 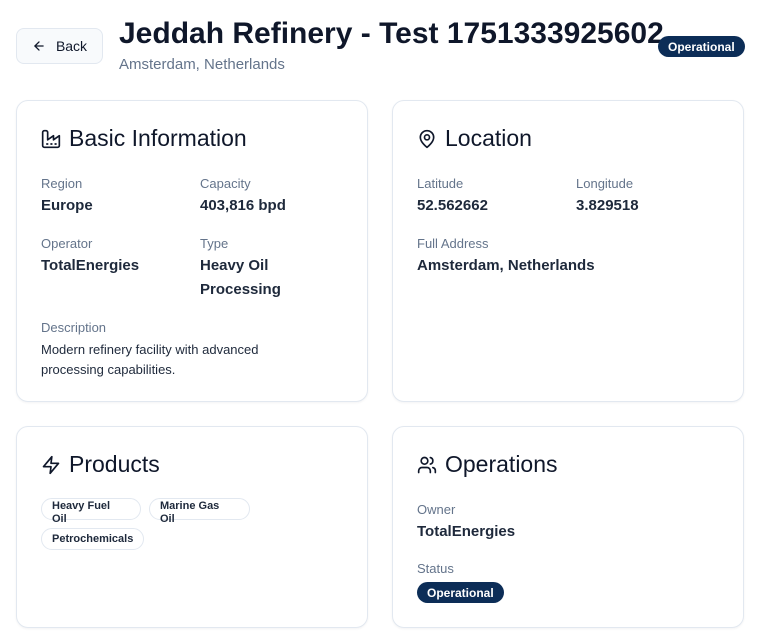 What do you see at coordinates (488, 138) in the screenshot?
I see `location-title: Location` at bounding box center [488, 138].